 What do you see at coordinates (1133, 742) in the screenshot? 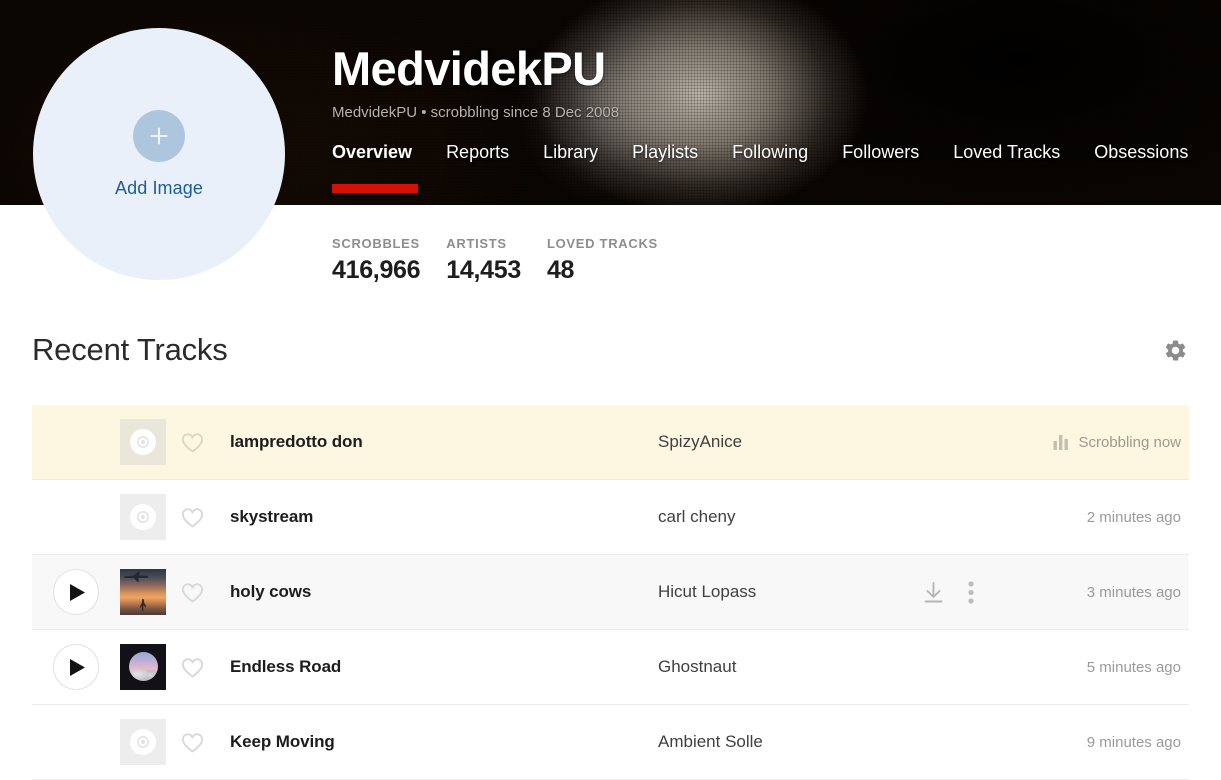
I see `track-timestamp: 9 minutes ago` at bounding box center [1133, 742].